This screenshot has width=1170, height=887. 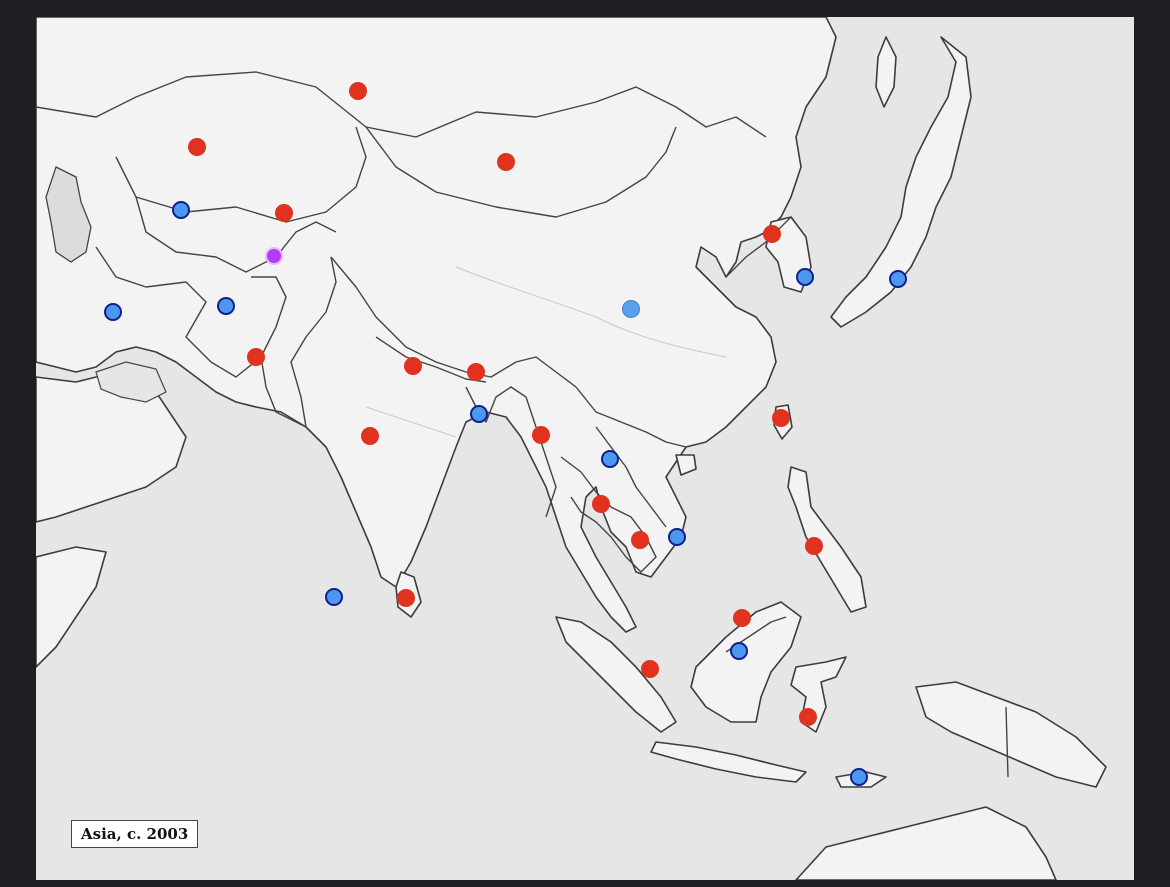 I want to click on map-marker-light-blue, so click(x=631, y=309).